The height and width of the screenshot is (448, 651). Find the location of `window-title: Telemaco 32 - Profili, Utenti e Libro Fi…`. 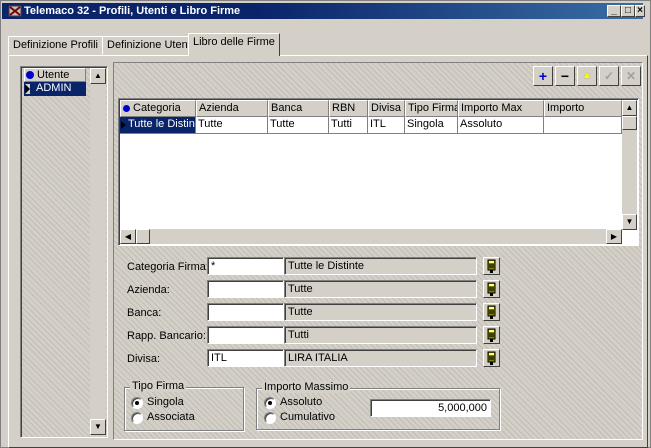

window-title: Telemaco 32 - Profili, Utenti e Libro Fi… is located at coordinates (132, 11).